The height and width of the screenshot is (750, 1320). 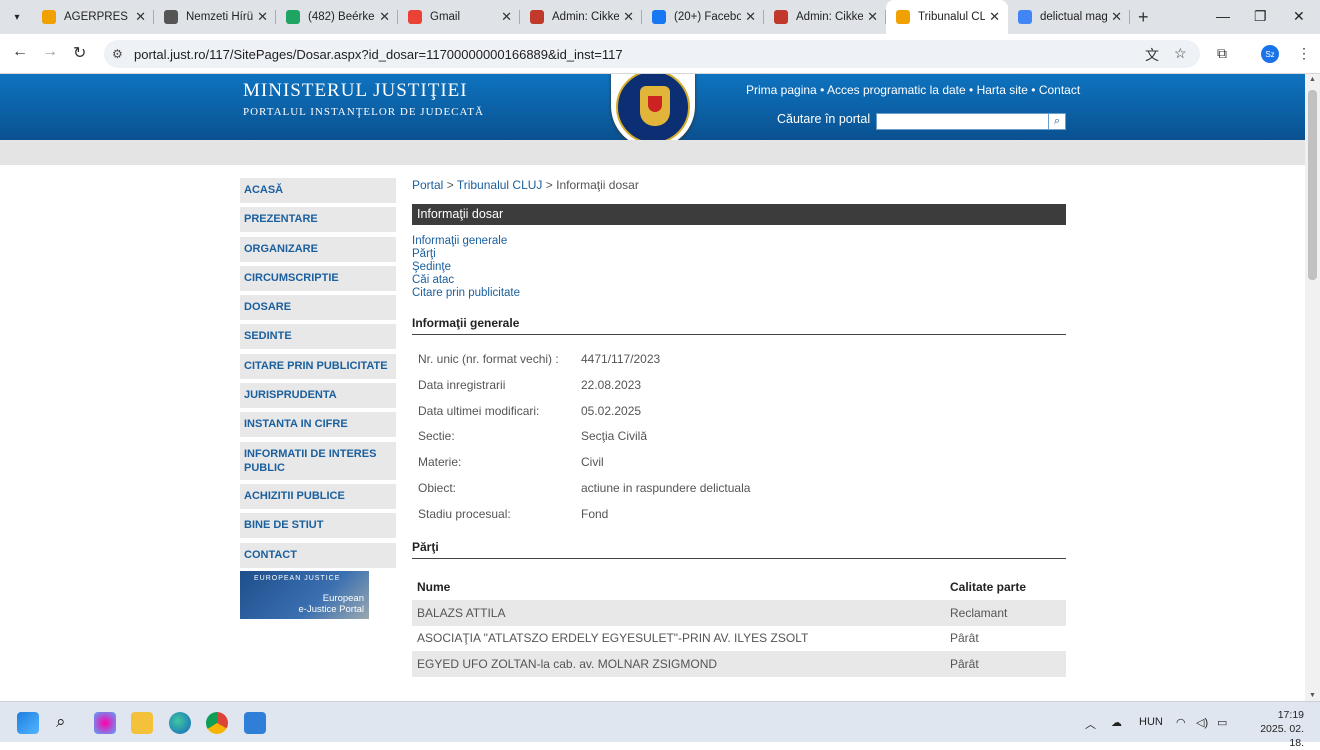 What do you see at coordinates (318, 396) in the screenshot?
I see `sidebar-item: JURISPRUDENTA` at bounding box center [318, 396].